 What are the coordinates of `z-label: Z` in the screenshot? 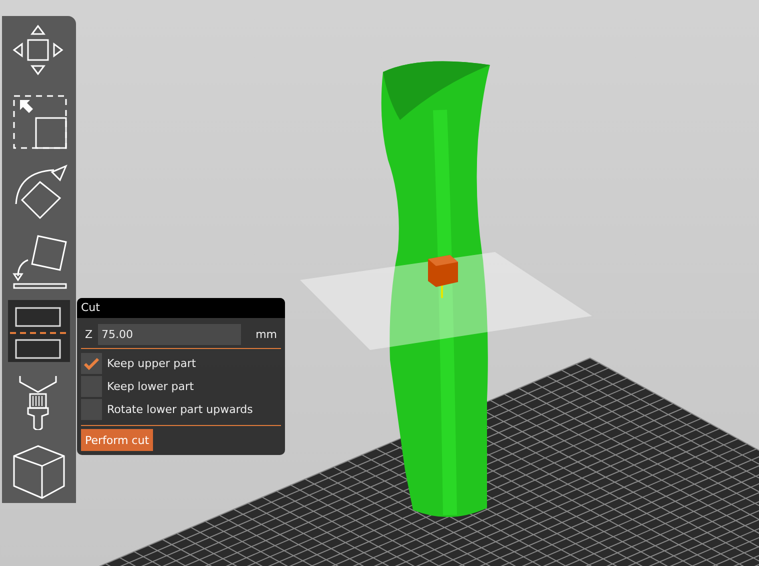 It's located at (89, 334).